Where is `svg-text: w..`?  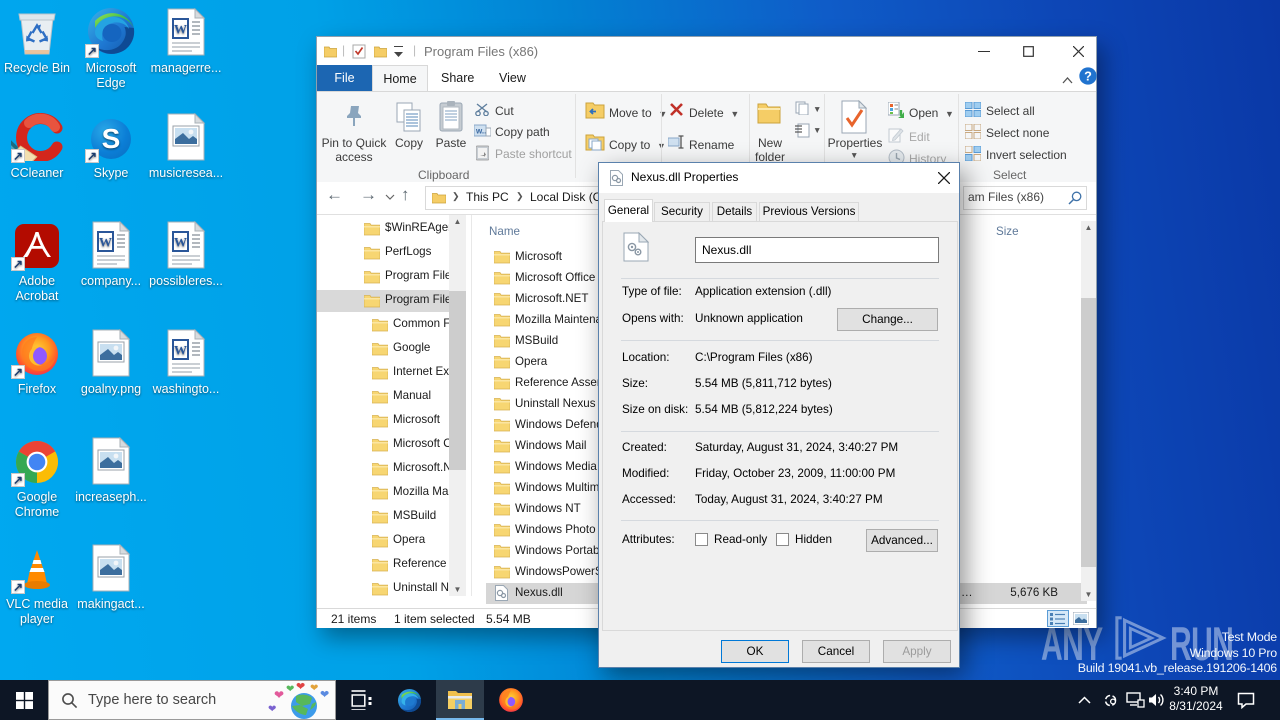
svg-text: w.. is located at coordinates (480, 131).